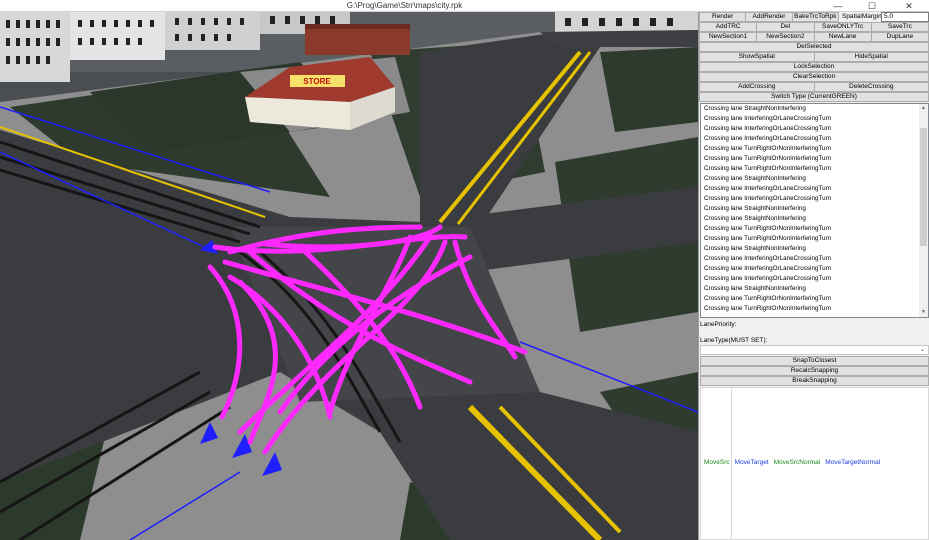  Describe the element at coordinates (317, 81) in the screenshot. I see `store-sign-text: STORE` at that location.